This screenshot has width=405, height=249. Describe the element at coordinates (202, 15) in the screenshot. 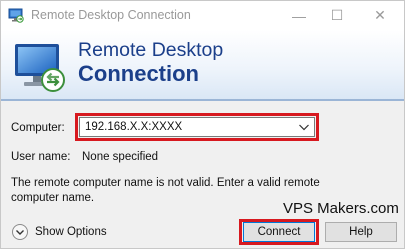

I see `title-bar: Remote Desktop Connection — ☐ ✕` at that location.